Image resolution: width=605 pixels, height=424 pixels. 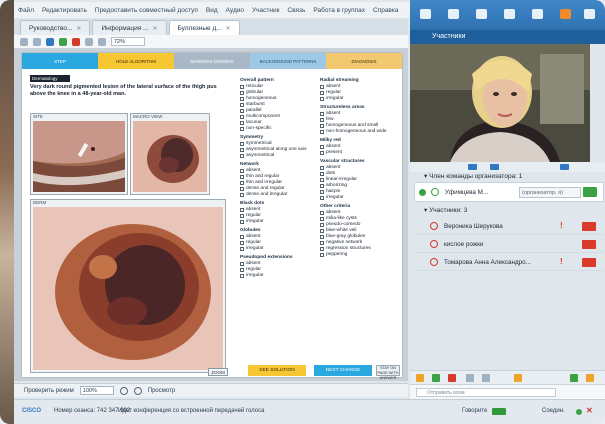 I want to click on notes-icon, so click(x=481, y=14).